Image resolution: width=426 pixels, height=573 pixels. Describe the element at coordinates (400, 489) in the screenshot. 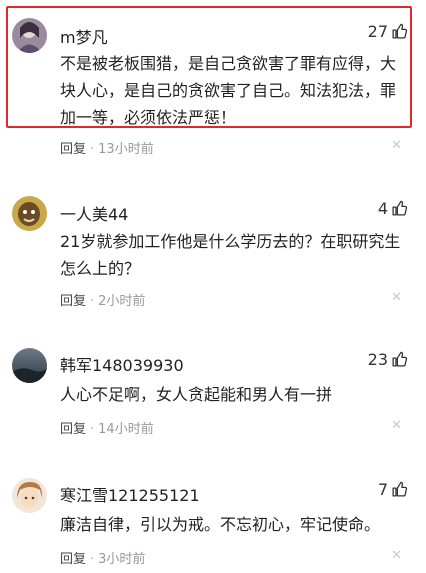

I see `thumbs-up-icon` at that location.